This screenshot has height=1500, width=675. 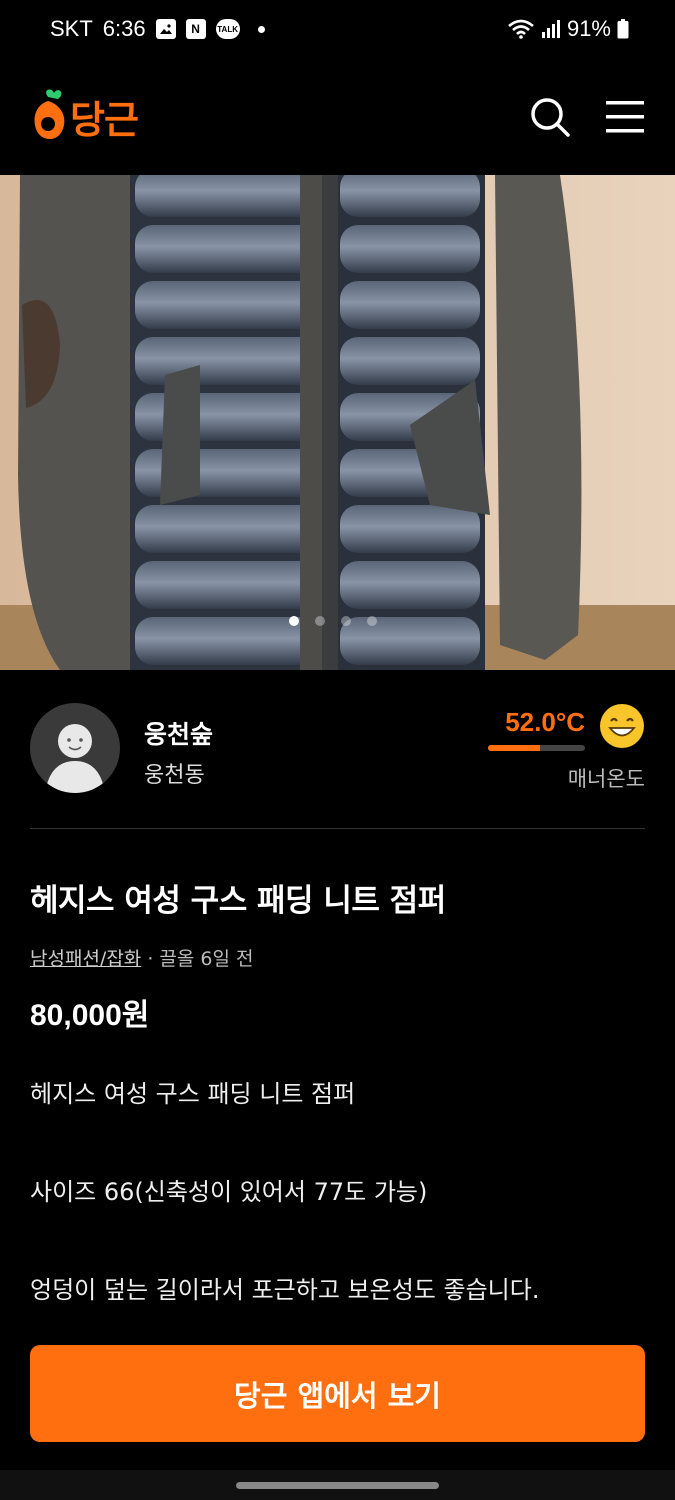 I want to click on header-actions, so click(x=587, y=117).